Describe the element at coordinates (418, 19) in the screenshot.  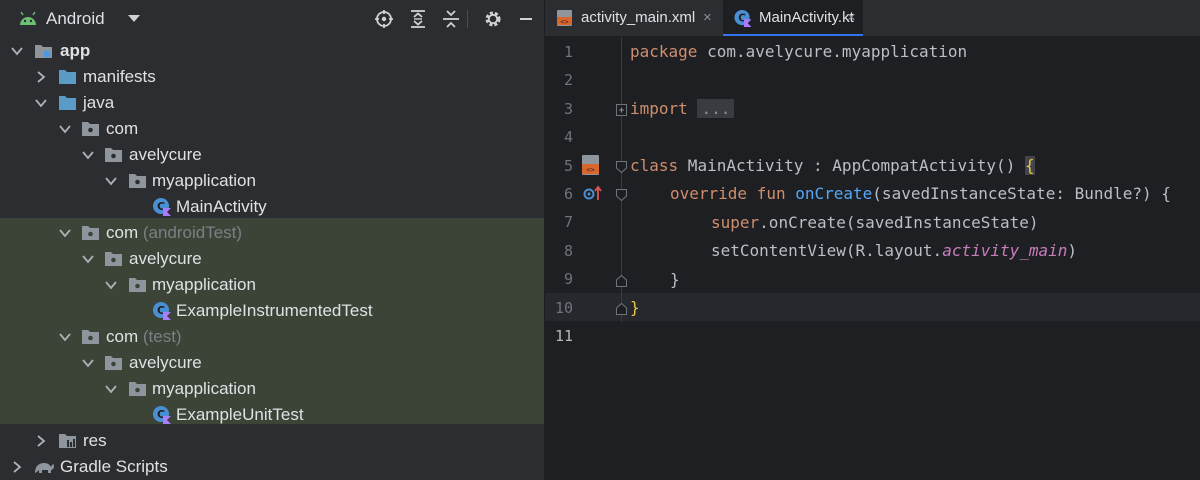
I see `expand-all-icon` at that location.